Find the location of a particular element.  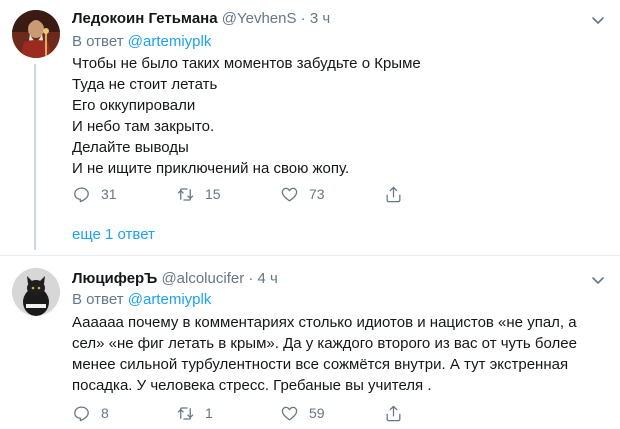

tweet-text-line: И небо там закрыто. is located at coordinates (143, 126).